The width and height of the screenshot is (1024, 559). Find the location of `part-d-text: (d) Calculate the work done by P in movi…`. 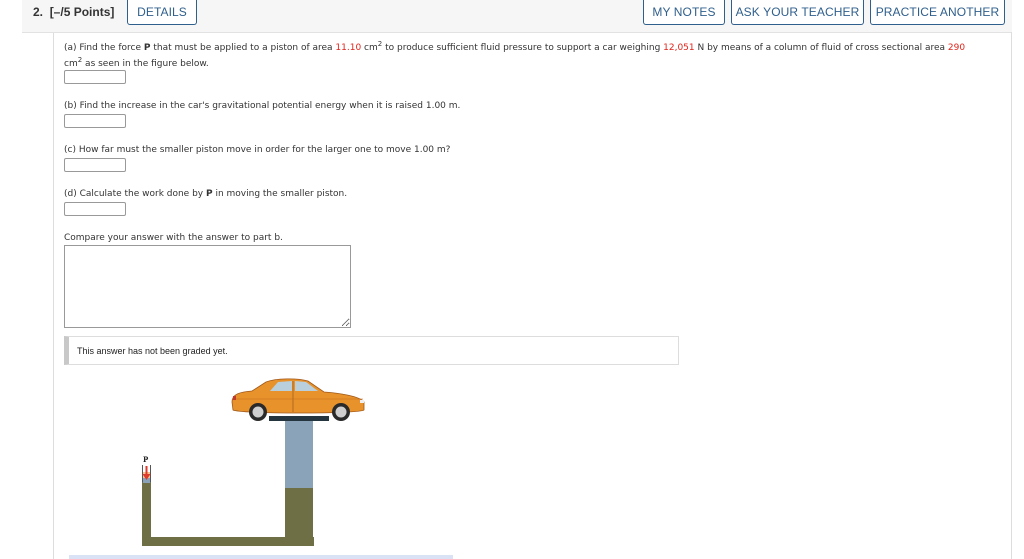

part-d-text: (d) Calculate the work done by P in movi… is located at coordinates (206, 194).